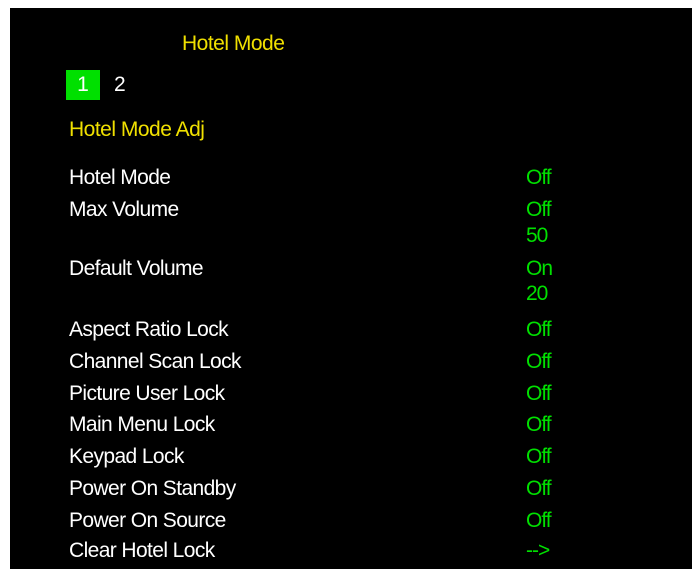  What do you see at coordinates (142, 425) in the screenshot?
I see `main-menu-lock-label: Main Menu Lock` at bounding box center [142, 425].